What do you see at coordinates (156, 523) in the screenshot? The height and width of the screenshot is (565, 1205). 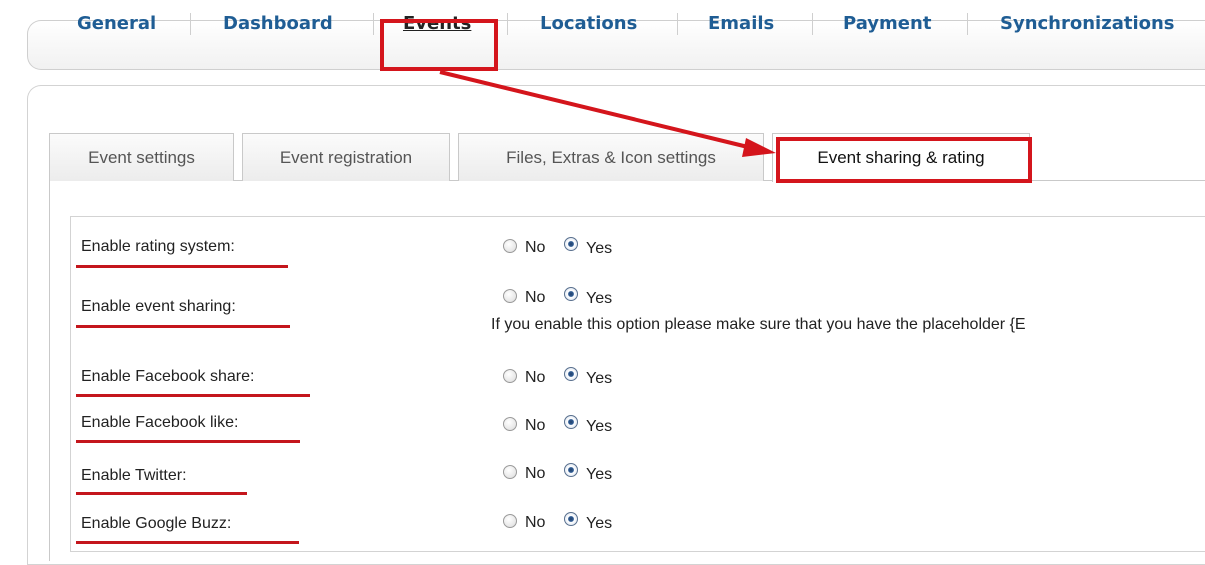 I see `label-enable-google-buzz: Enable Google Buzz:` at bounding box center [156, 523].